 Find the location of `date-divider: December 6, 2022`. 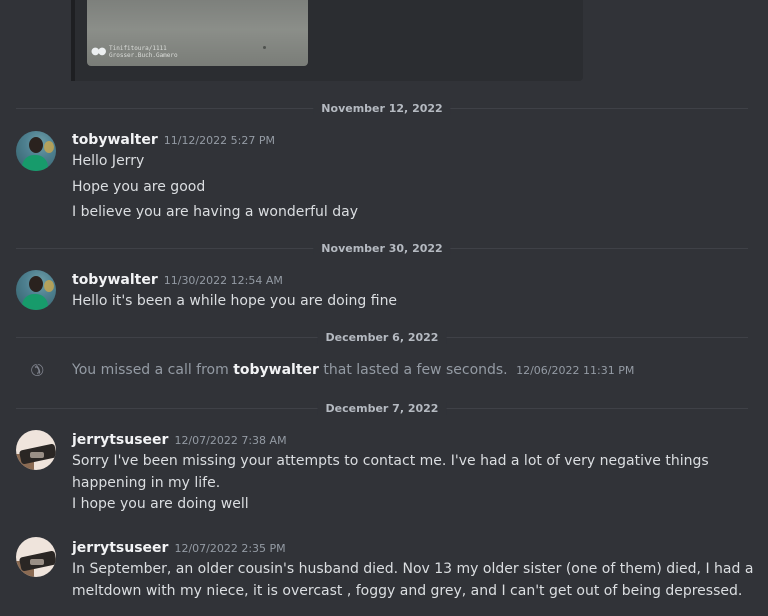

date-divider: December 6, 2022 is located at coordinates (382, 337).